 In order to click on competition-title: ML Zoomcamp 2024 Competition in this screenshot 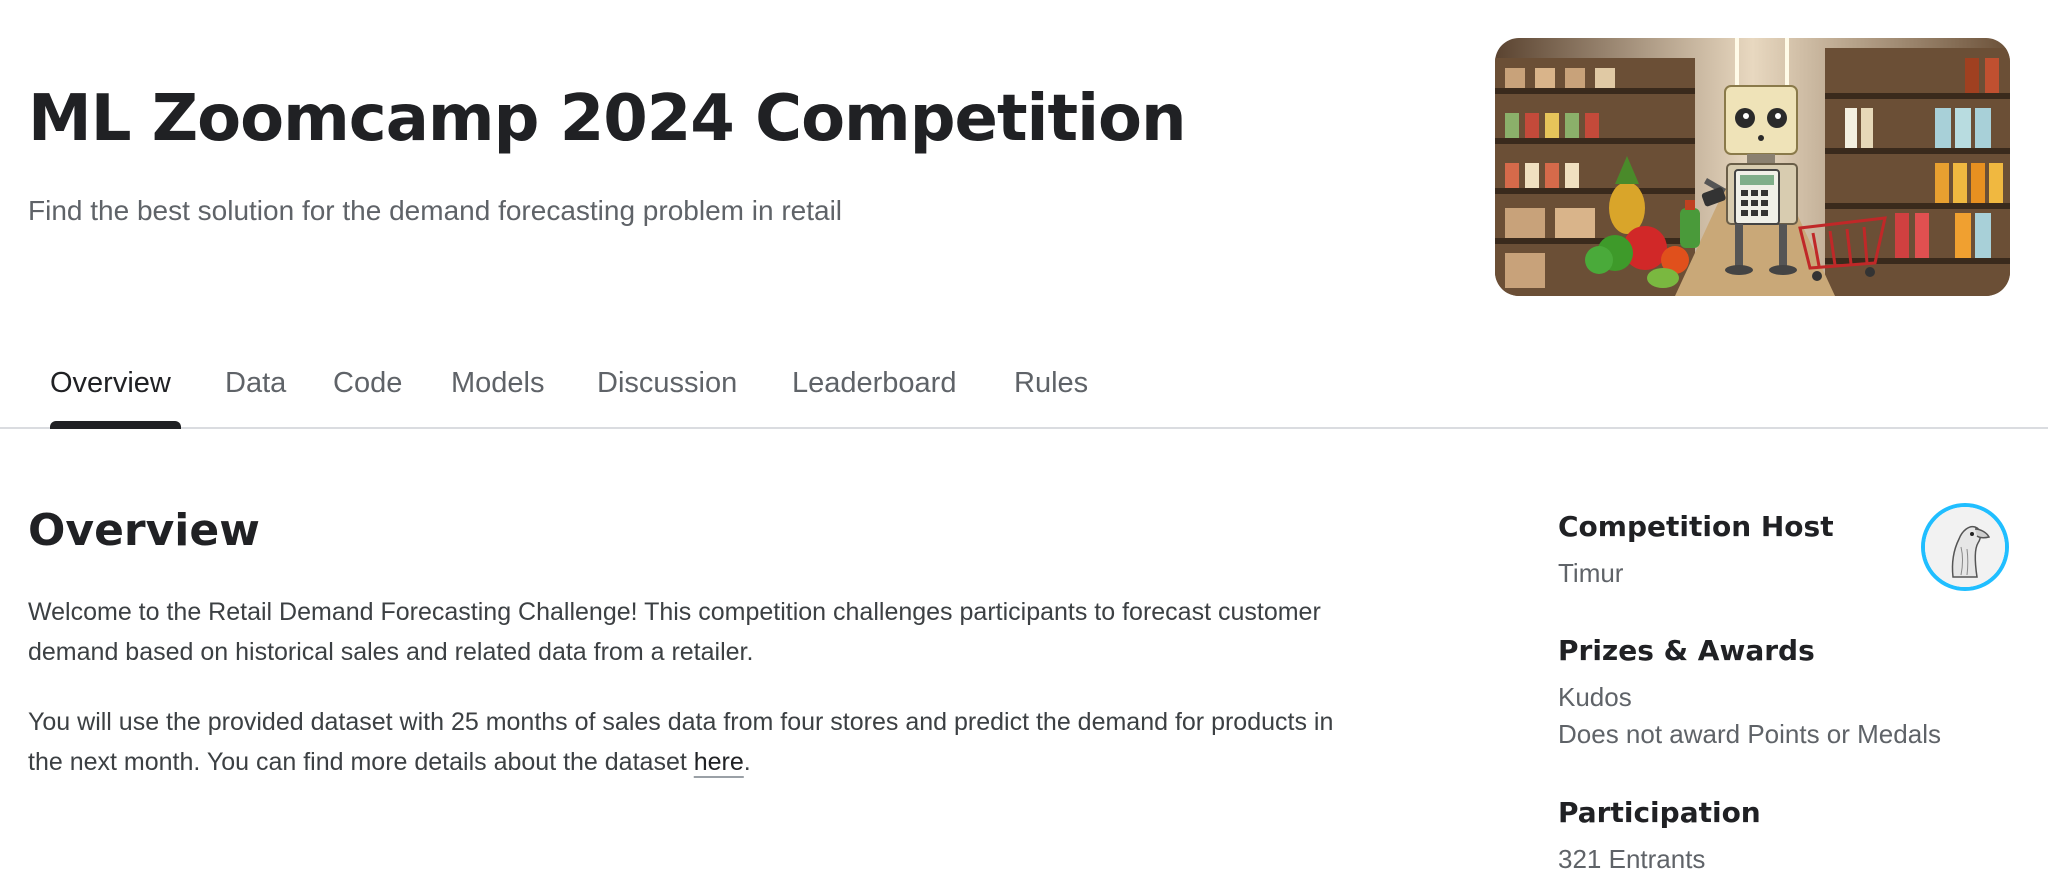, I will do `click(607, 119)`.